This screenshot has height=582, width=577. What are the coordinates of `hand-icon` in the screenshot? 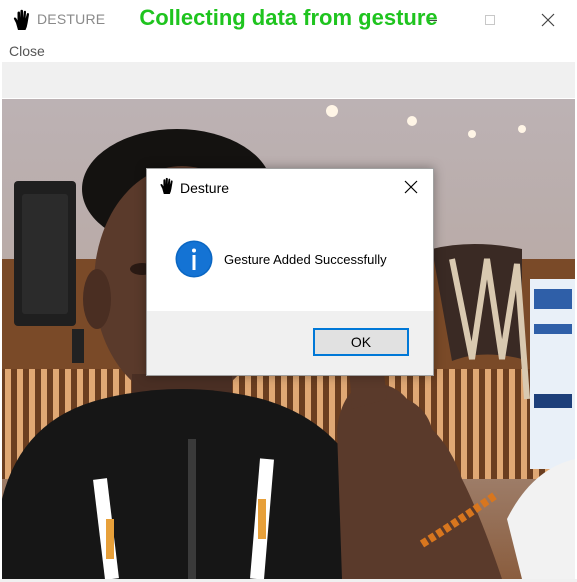 It's located at (166, 185).